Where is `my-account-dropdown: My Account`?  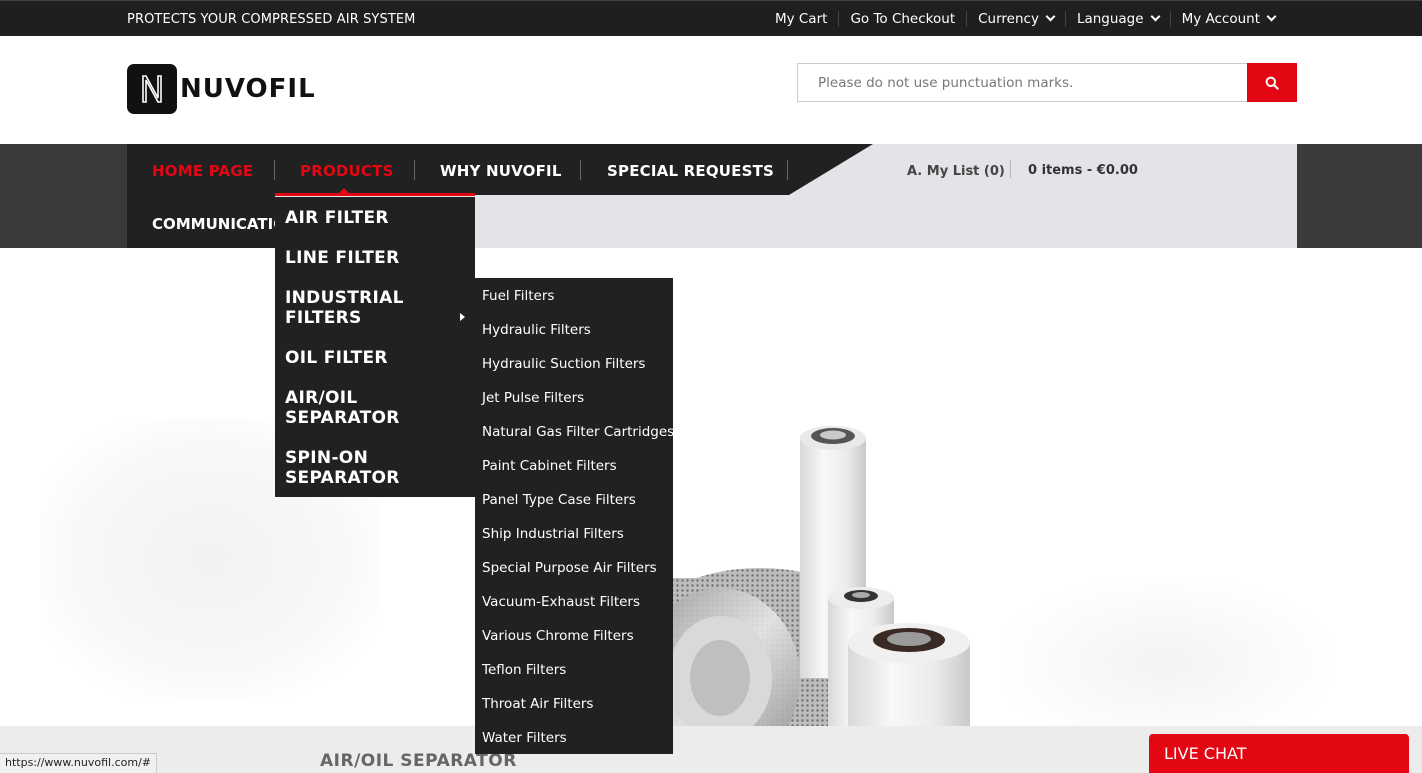 my-account-dropdown: My Account is located at coordinates (1227, 19).